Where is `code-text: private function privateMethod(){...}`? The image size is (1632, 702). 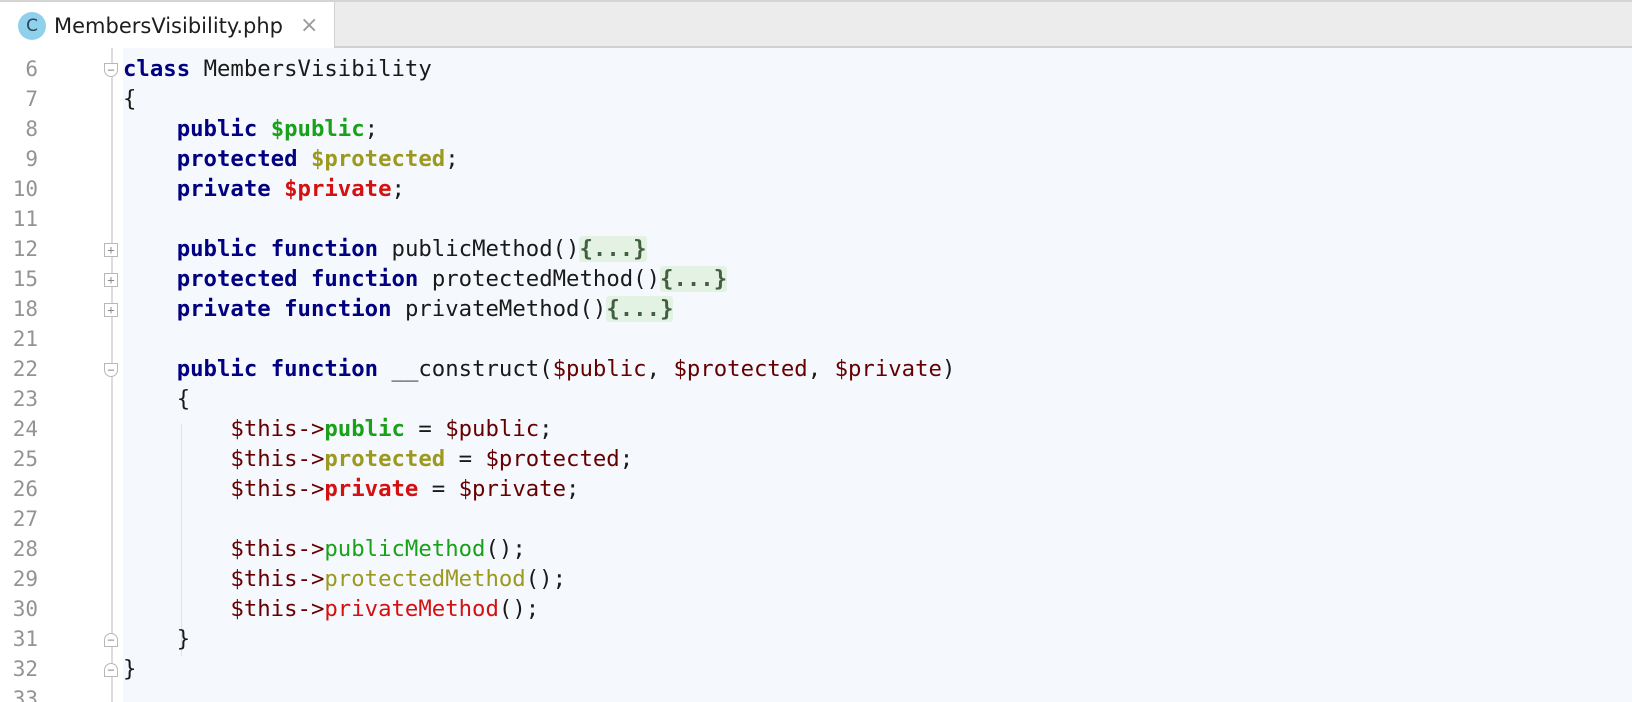 code-text: private function privateMethod(){...} is located at coordinates (425, 309).